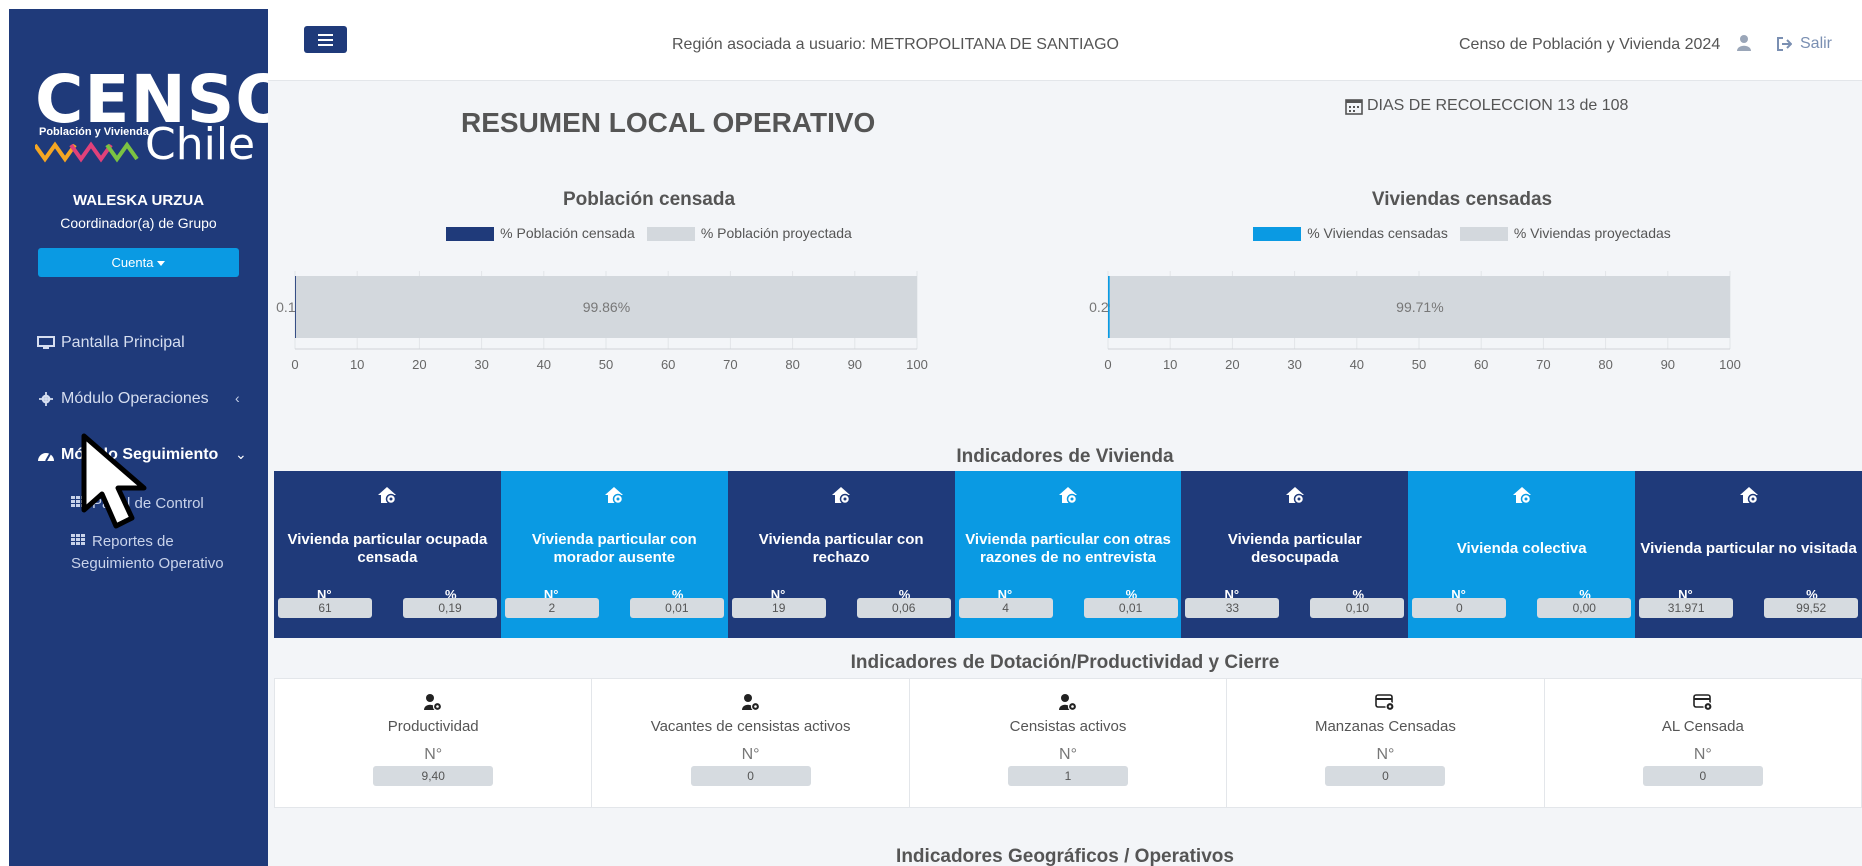 The height and width of the screenshot is (866, 1862). I want to click on pct-value: 0,10, so click(1357, 608).